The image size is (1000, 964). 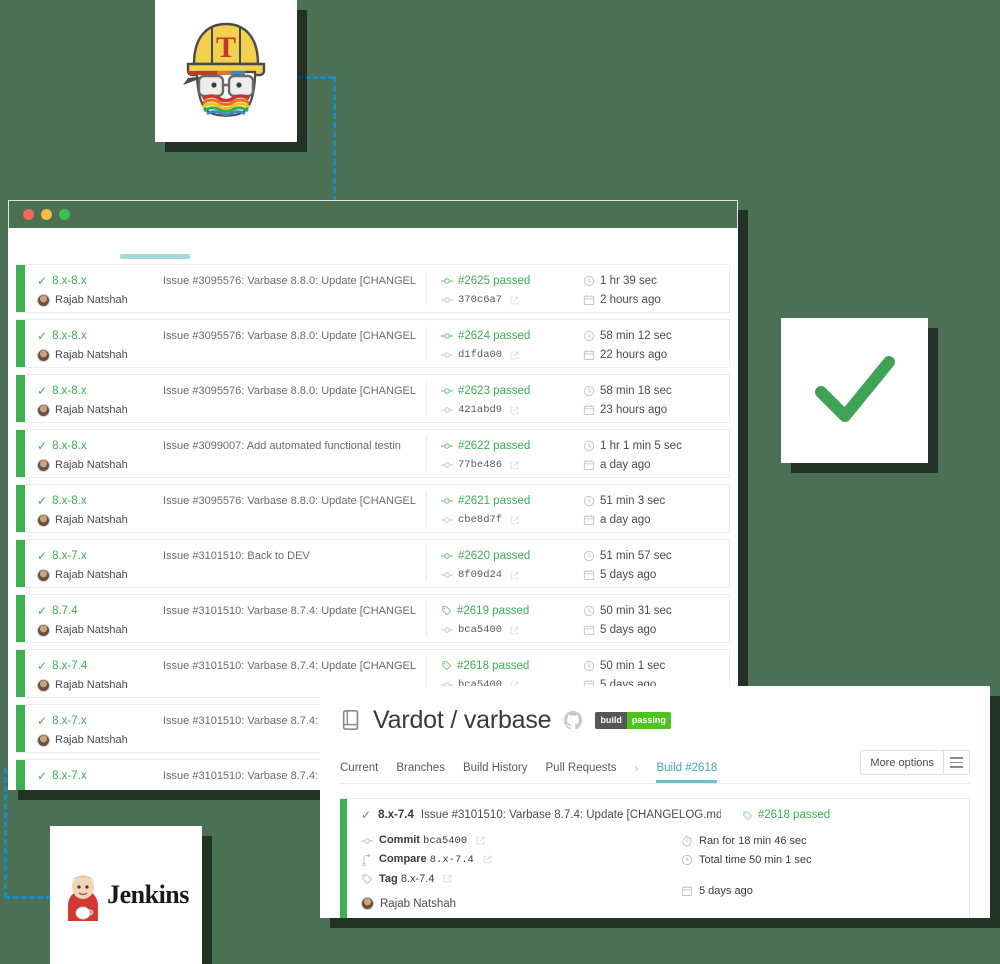 What do you see at coordinates (649, 508) in the screenshot?
I see `row-time-column: 51 min 3 sec a day ago` at bounding box center [649, 508].